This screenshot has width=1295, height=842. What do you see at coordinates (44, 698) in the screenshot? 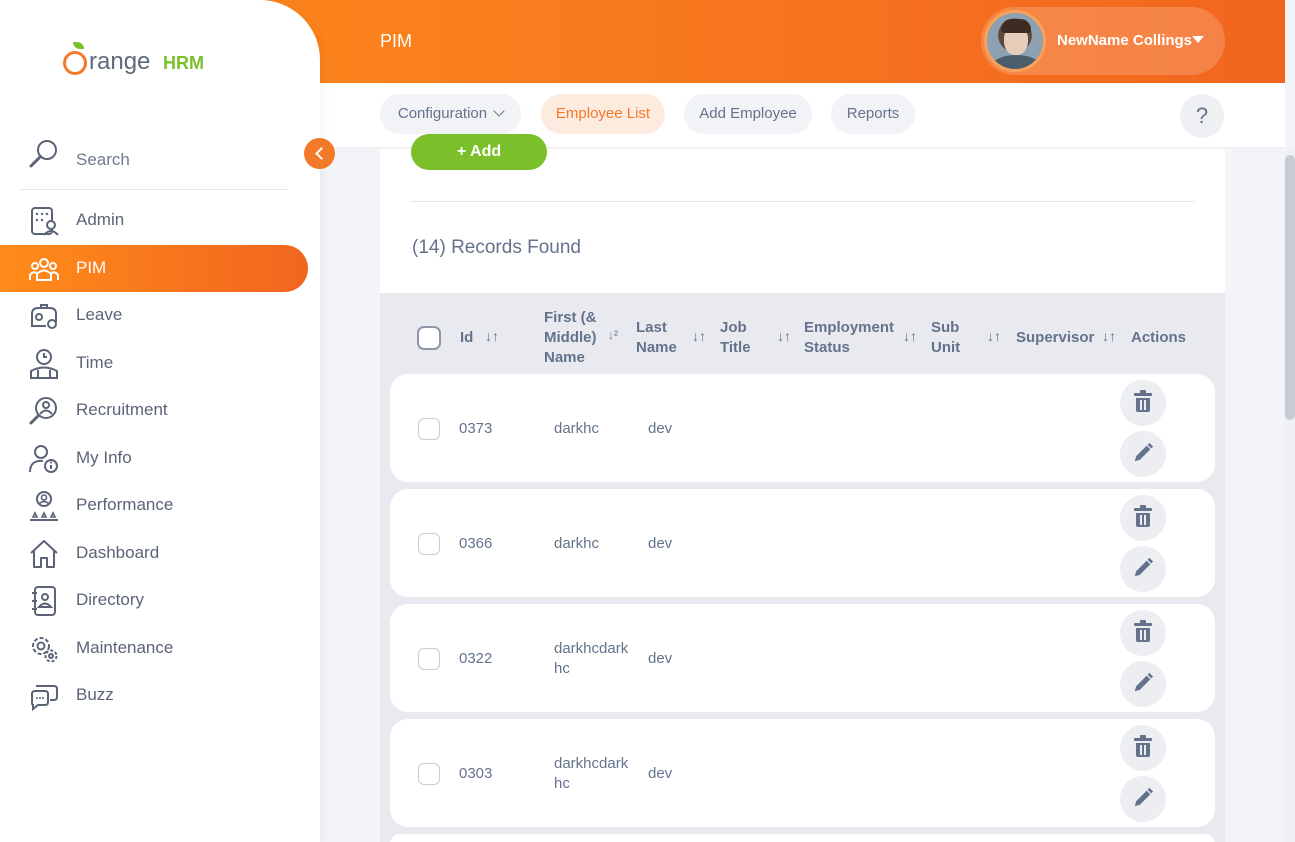
I see `buzz-icon` at bounding box center [44, 698].